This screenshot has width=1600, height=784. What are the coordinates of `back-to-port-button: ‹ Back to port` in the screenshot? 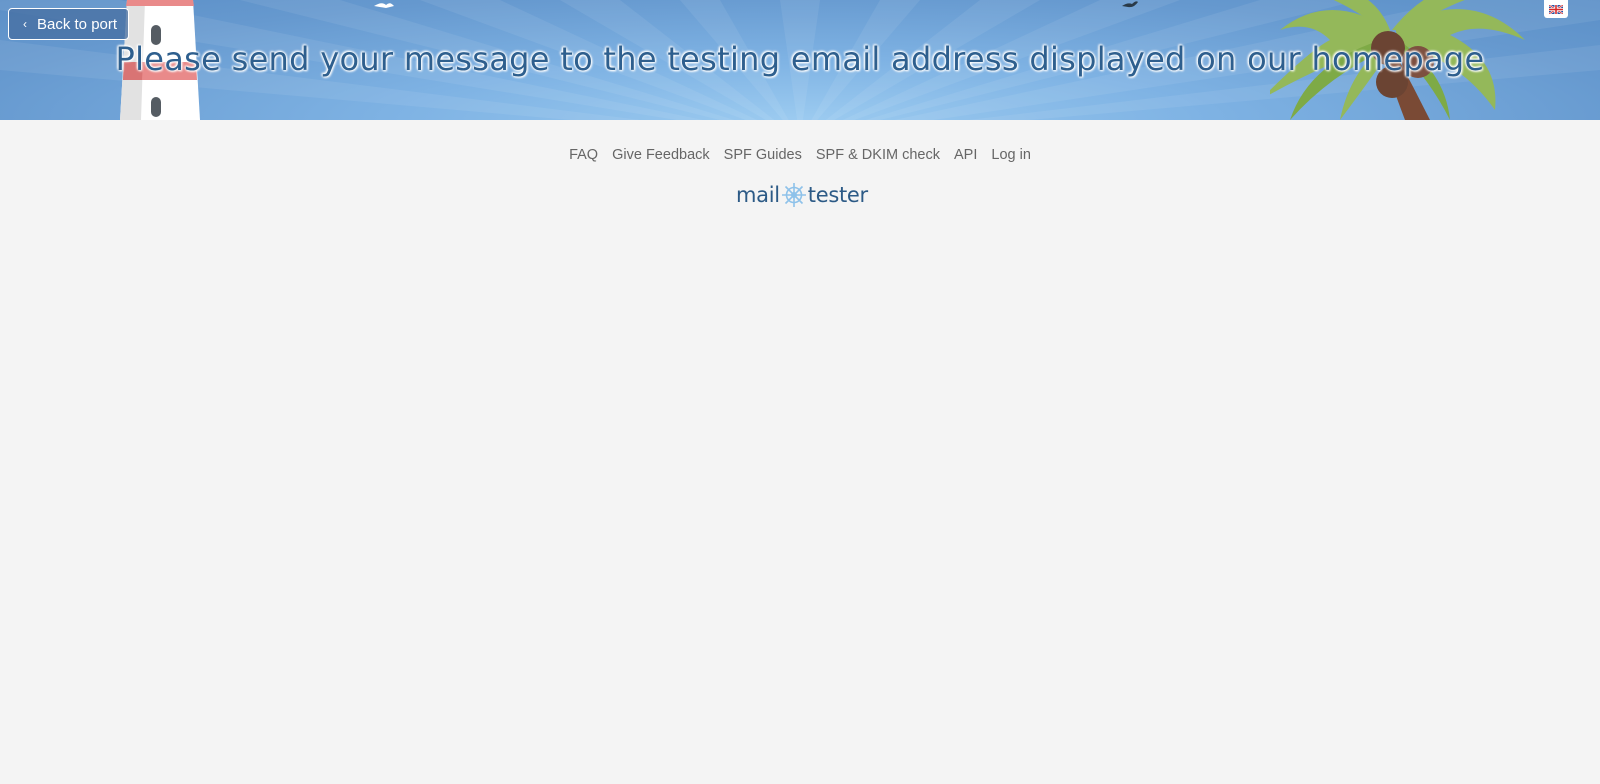 It's located at (69, 24).